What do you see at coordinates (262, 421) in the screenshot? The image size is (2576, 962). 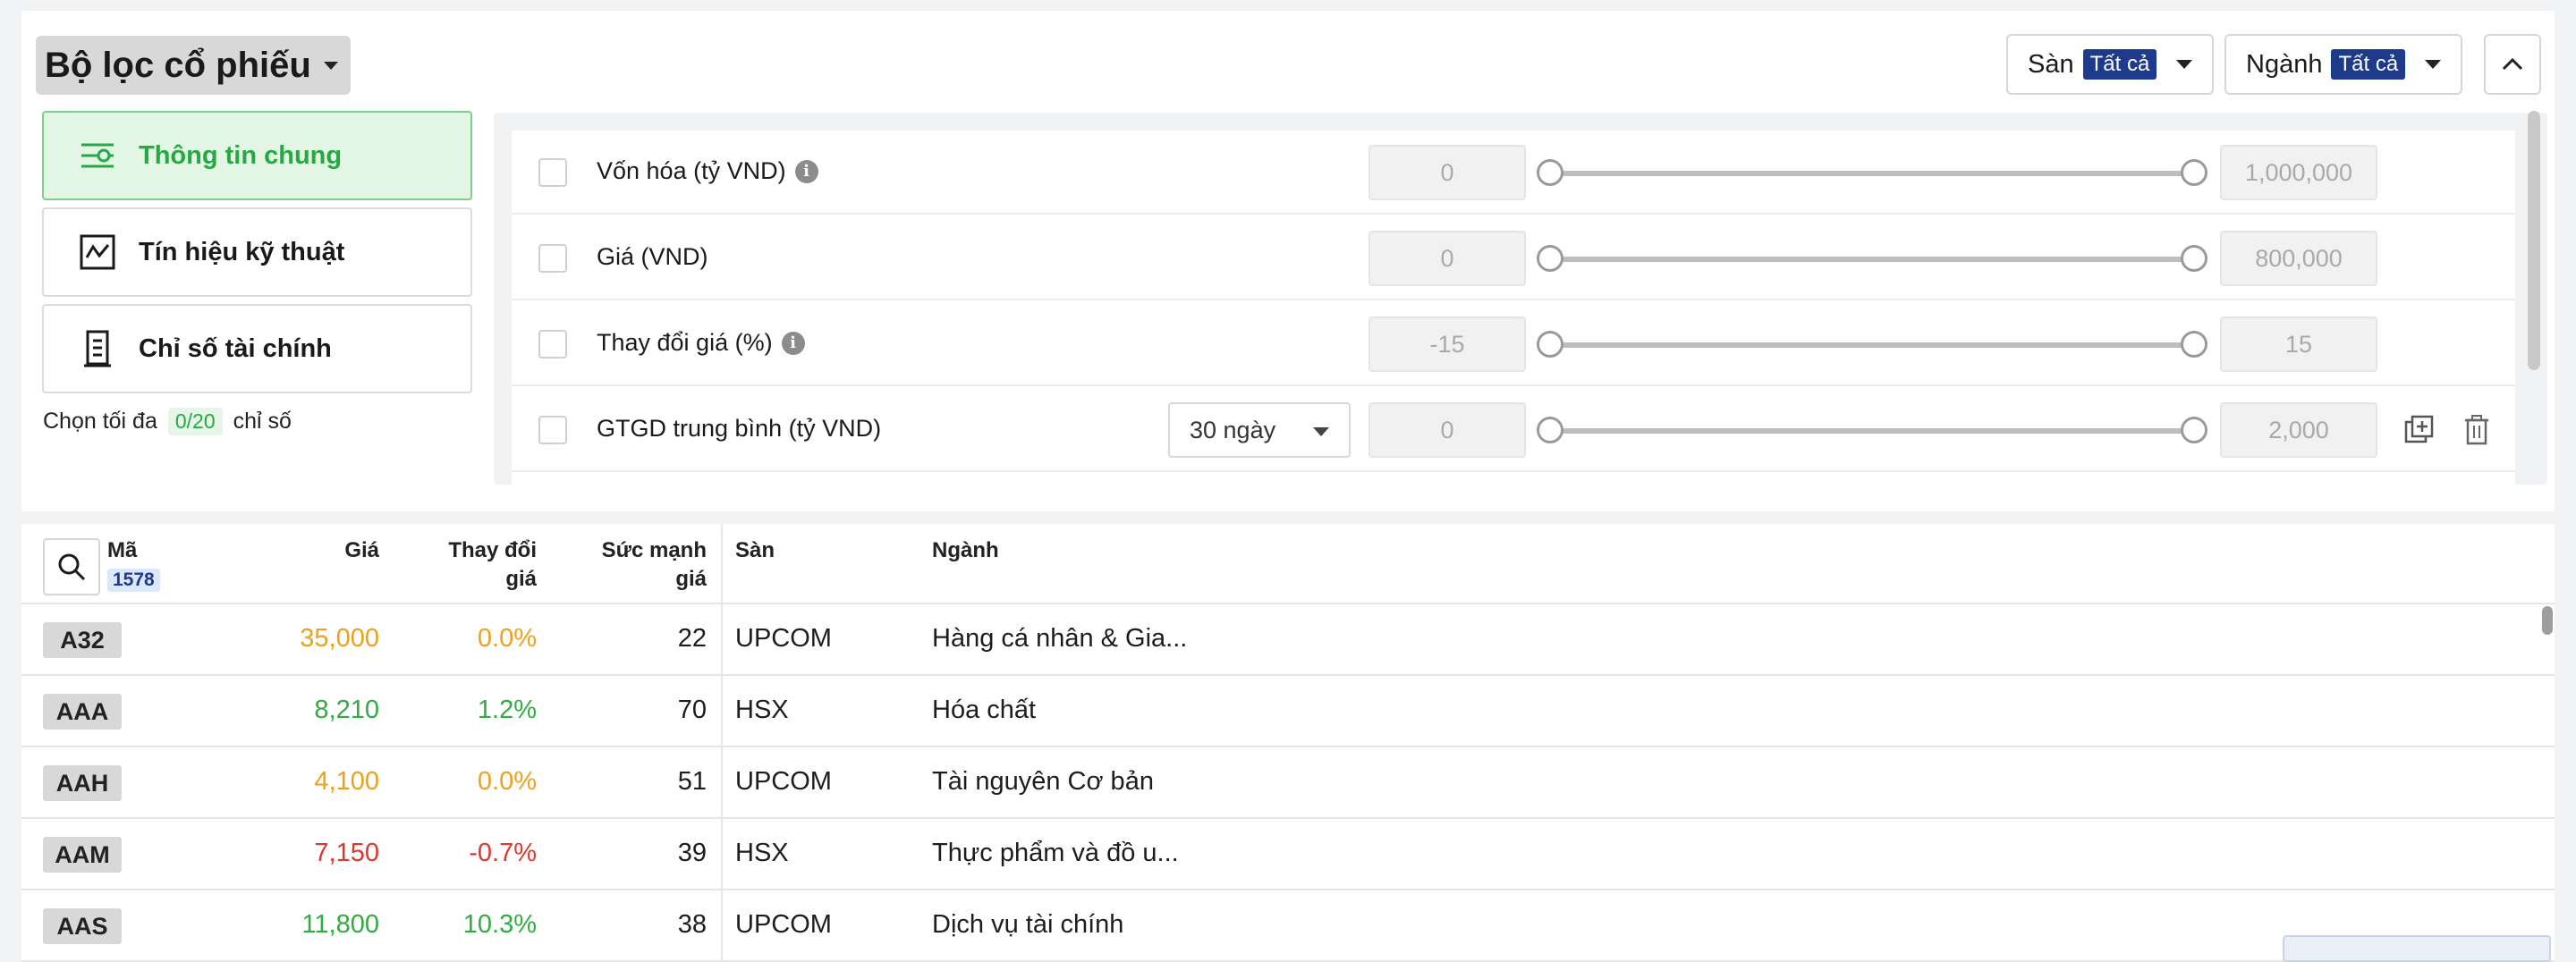 I see `limit-suffix: chỉ số` at bounding box center [262, 421].